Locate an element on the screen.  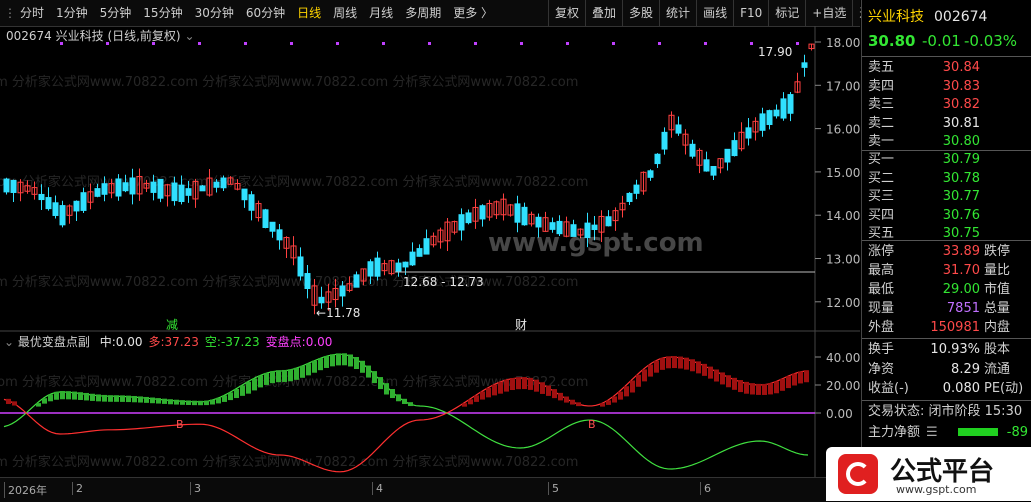
indicator-value-0: 中:0.00 is located at coordinates (121, 342).